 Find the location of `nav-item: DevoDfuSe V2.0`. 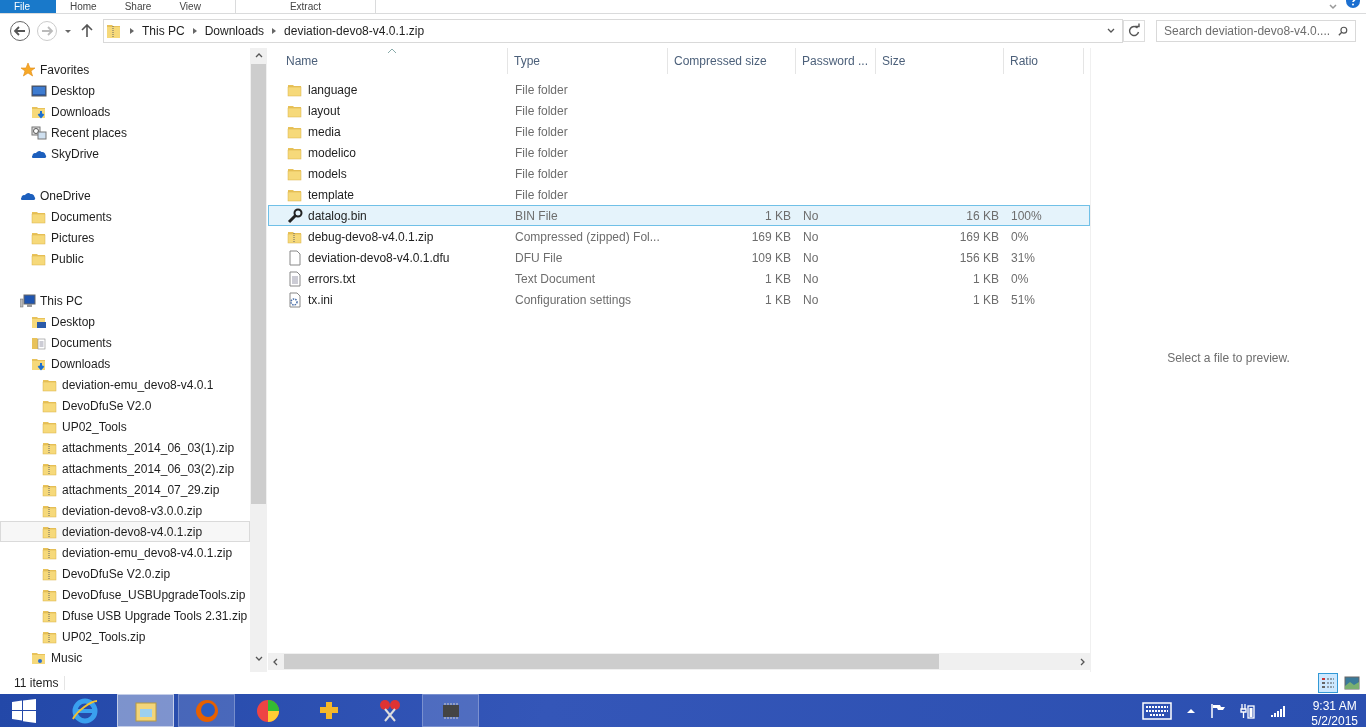

nav-item: DevoDfuSe V2.0 is located at coordinates (125, 406).